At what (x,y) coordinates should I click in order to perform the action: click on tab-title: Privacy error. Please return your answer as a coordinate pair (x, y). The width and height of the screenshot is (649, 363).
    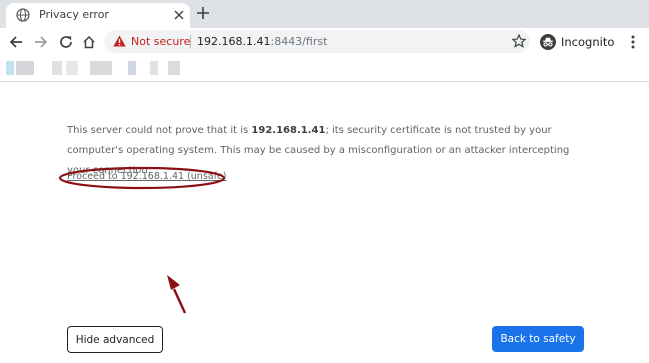
    Looking at the image, I should click on (74, 14).